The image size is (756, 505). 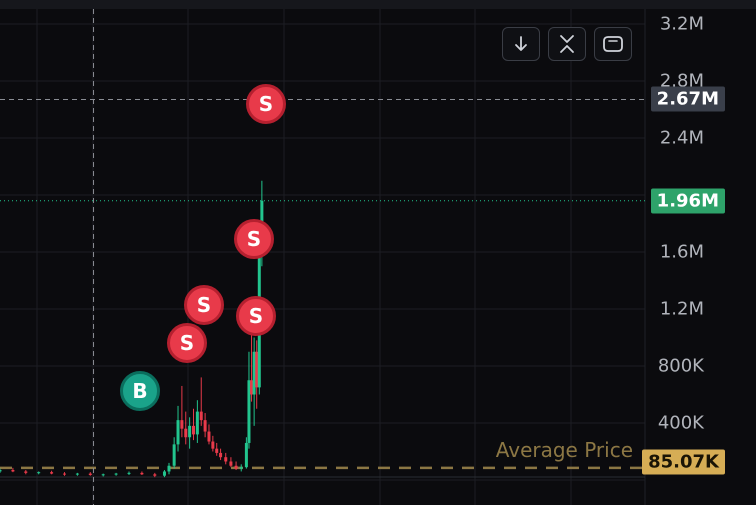 I want to click on axis-tick-label: 1.6M, so click(x=681, y=252).